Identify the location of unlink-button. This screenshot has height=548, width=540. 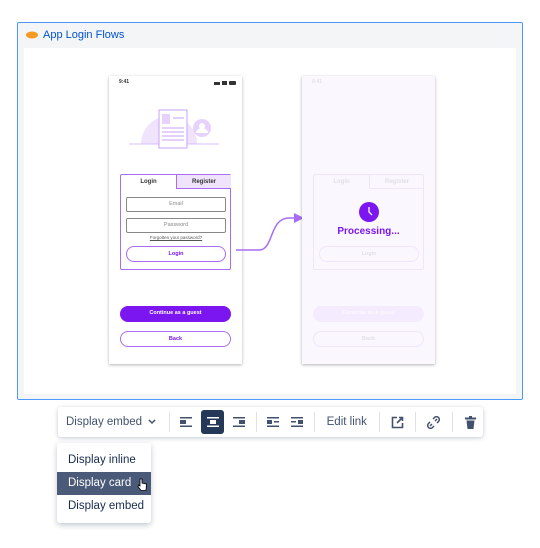
(433, 422).